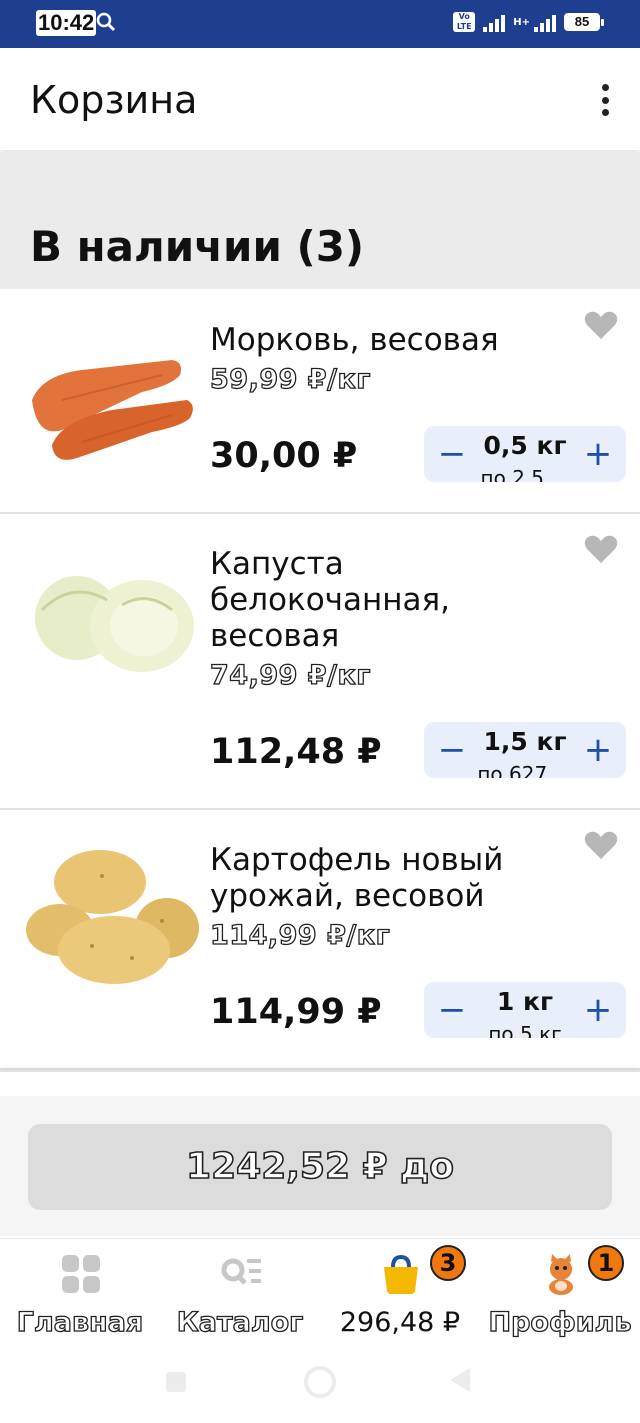 The height and width of the screenshot is (1423, 640). I want to click on quantity-stepper: − 1 кг по 5 кг +, so click(525, 1010).